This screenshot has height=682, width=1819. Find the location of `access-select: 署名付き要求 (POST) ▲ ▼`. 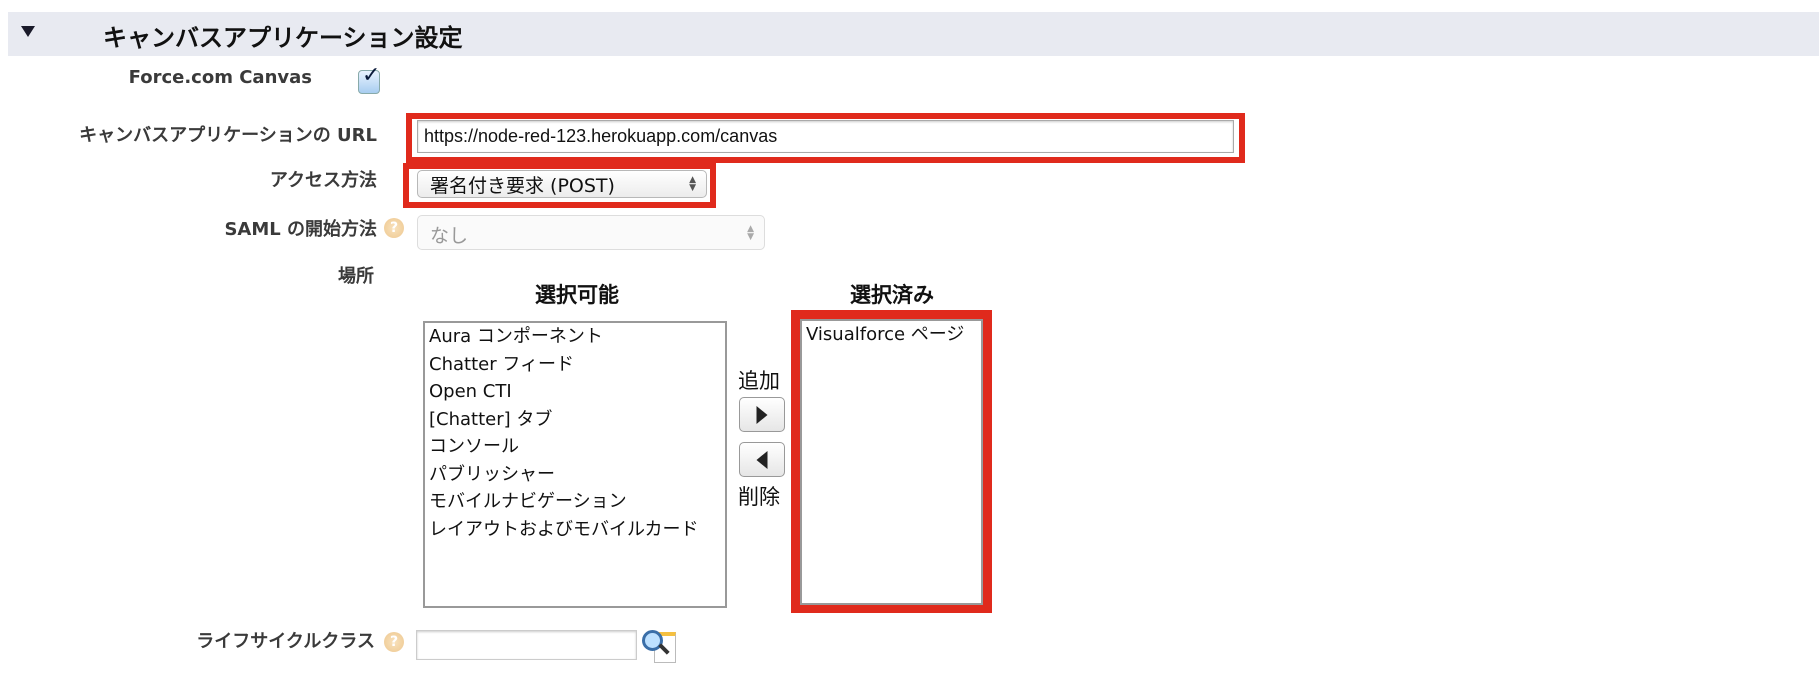

access-select: 署名付き要求 (POST) ▲ ▼ is located at coordinates (562, 184).